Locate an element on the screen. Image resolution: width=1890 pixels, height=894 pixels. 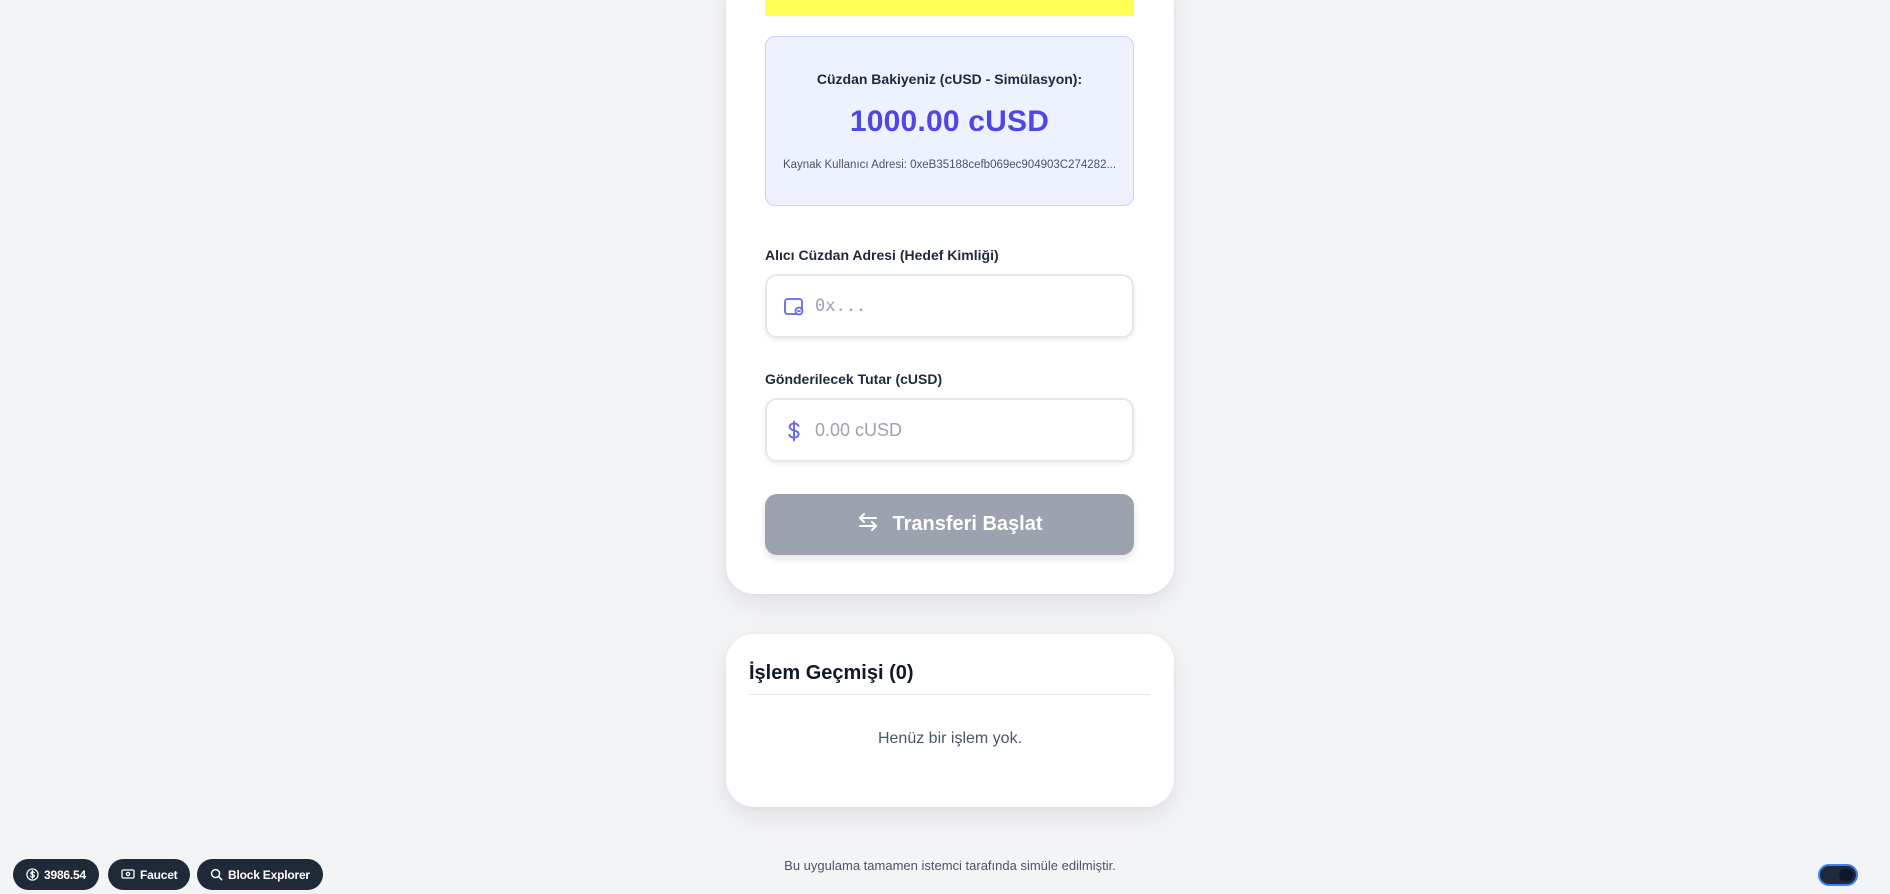
amount-label: Gönderilecek Tutar (cUSD) is located at coordinates (854, 379).